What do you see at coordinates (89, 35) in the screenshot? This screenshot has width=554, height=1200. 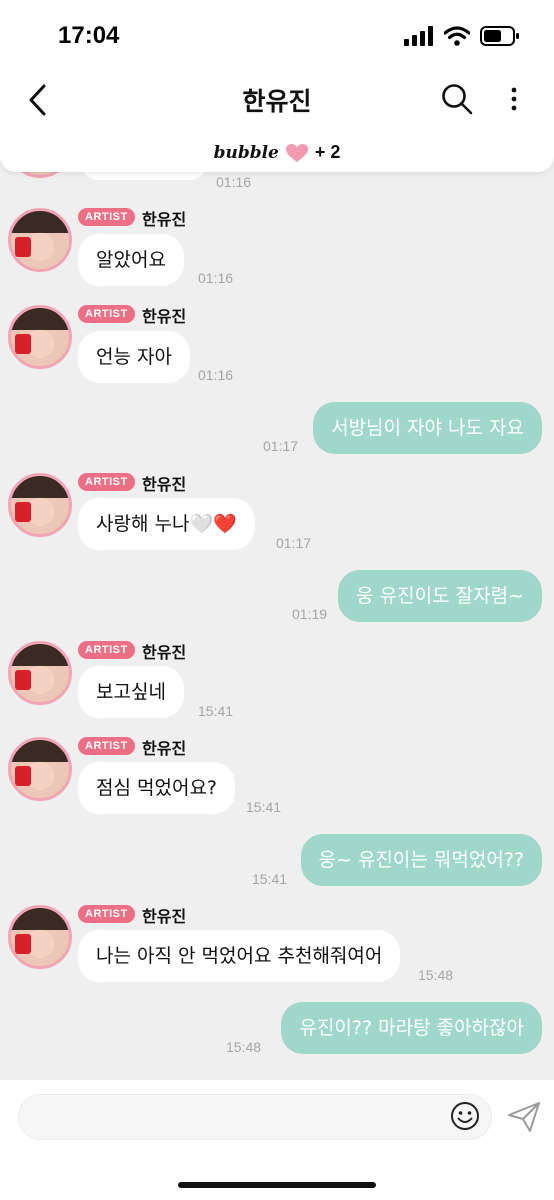 I see `status-time: 17:04` at bounding box center [89, 35].